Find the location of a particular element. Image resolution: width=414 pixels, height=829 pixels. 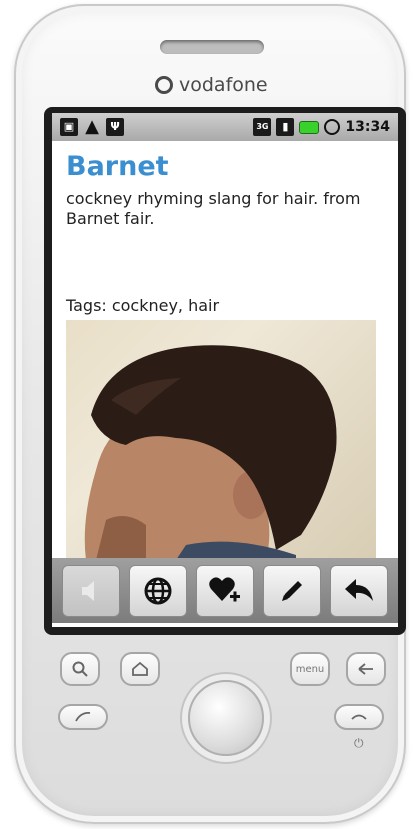

globe-icon is located at coordinates (158, 590).